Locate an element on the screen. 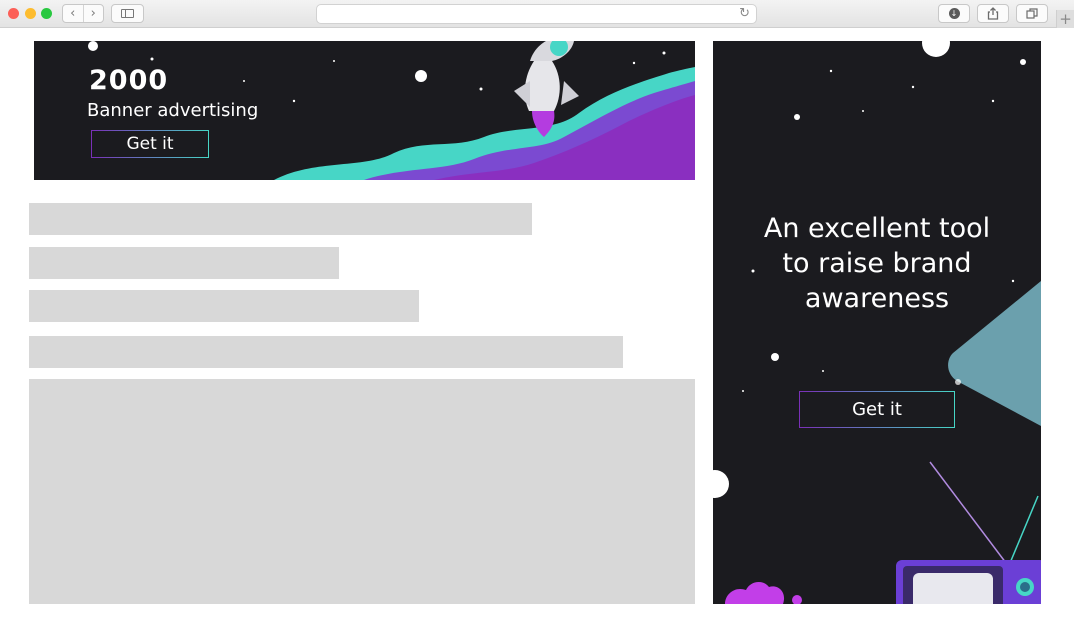 The height and width of the screenshot is (634, 1074). chevron-left-icon: ‹ is located at coordinates (73, 13).